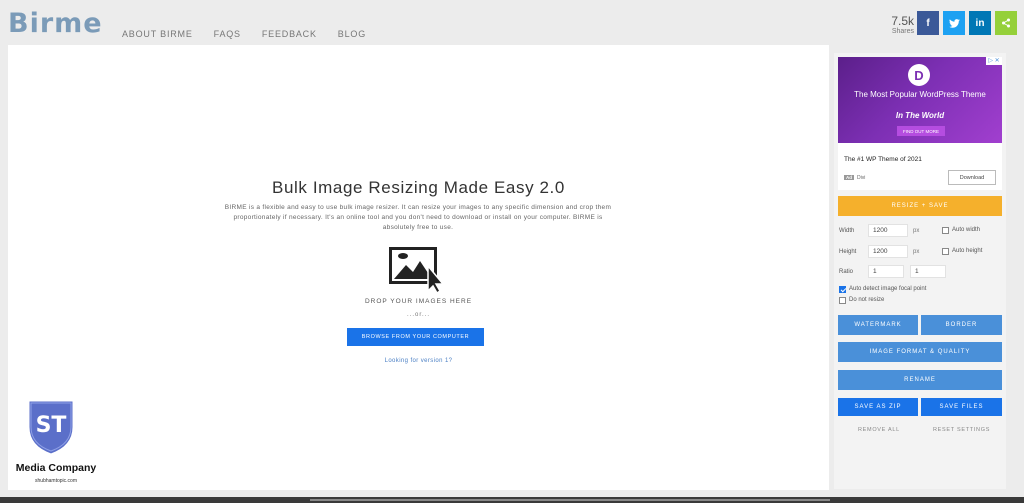  Describe the element at coordinates (916, 252) in the screenshot. I see `height-unit: px` at that location.